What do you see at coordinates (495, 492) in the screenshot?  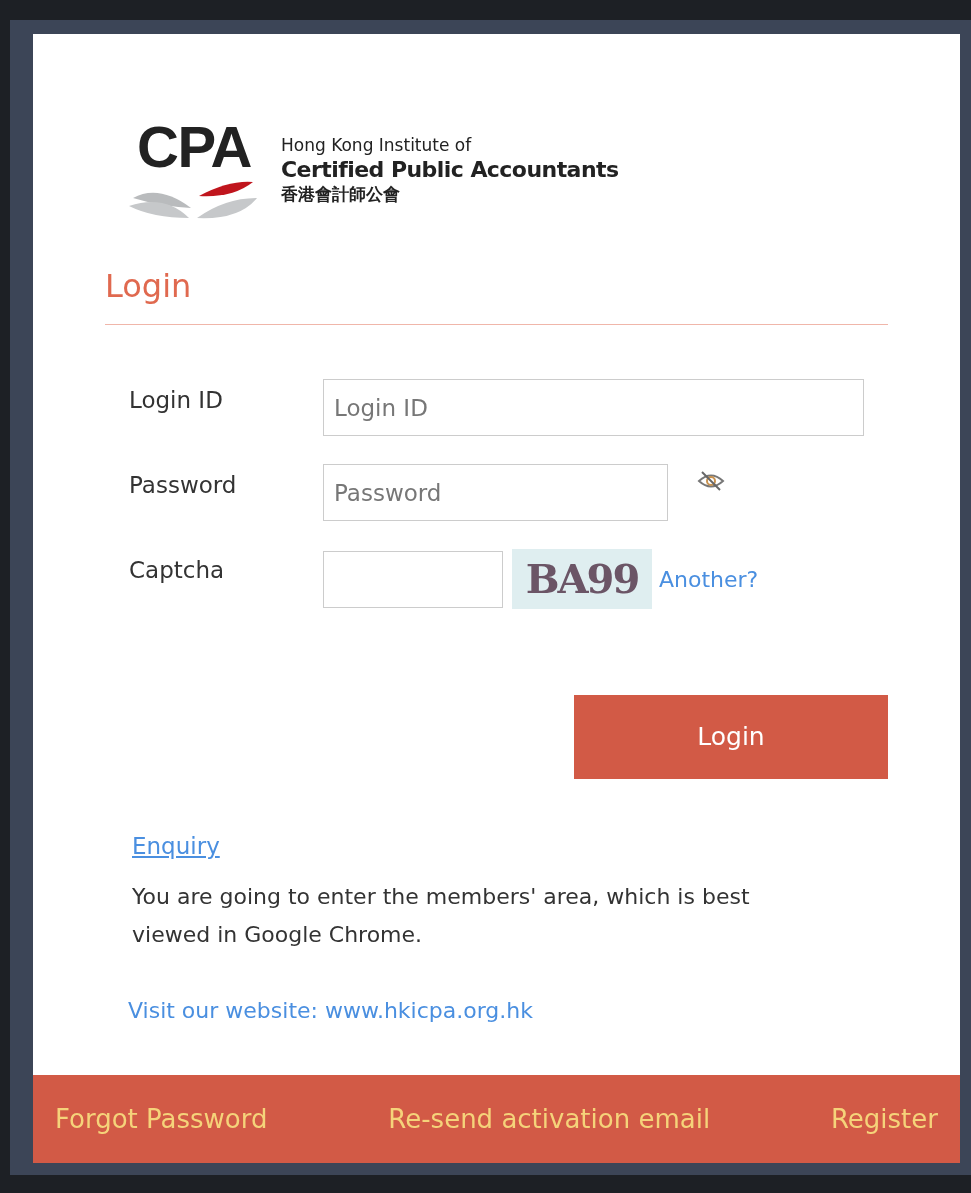 I see `password-field: Password` at bounding box center [495, 492].